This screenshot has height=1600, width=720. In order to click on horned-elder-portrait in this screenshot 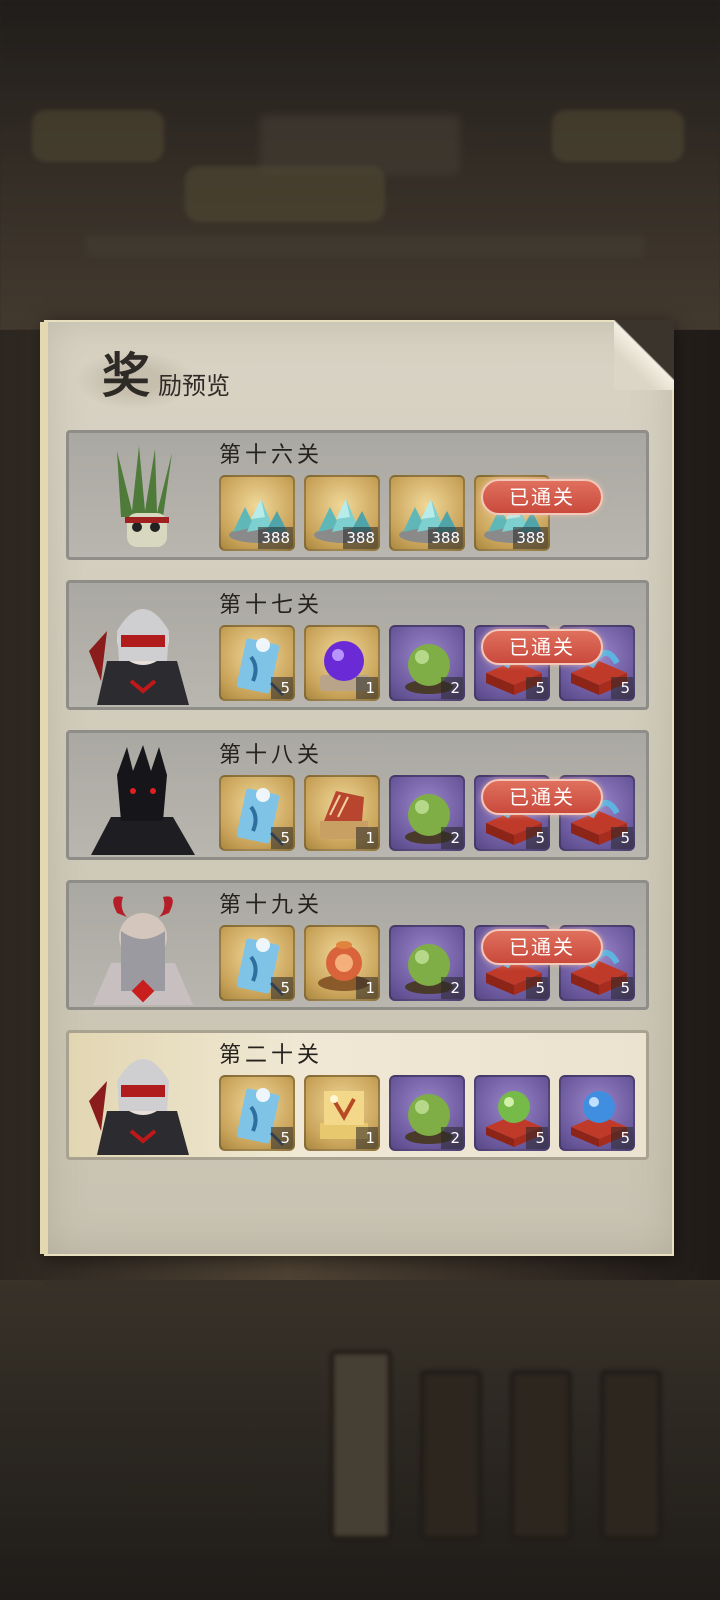, I will do `click(142, 948)`.